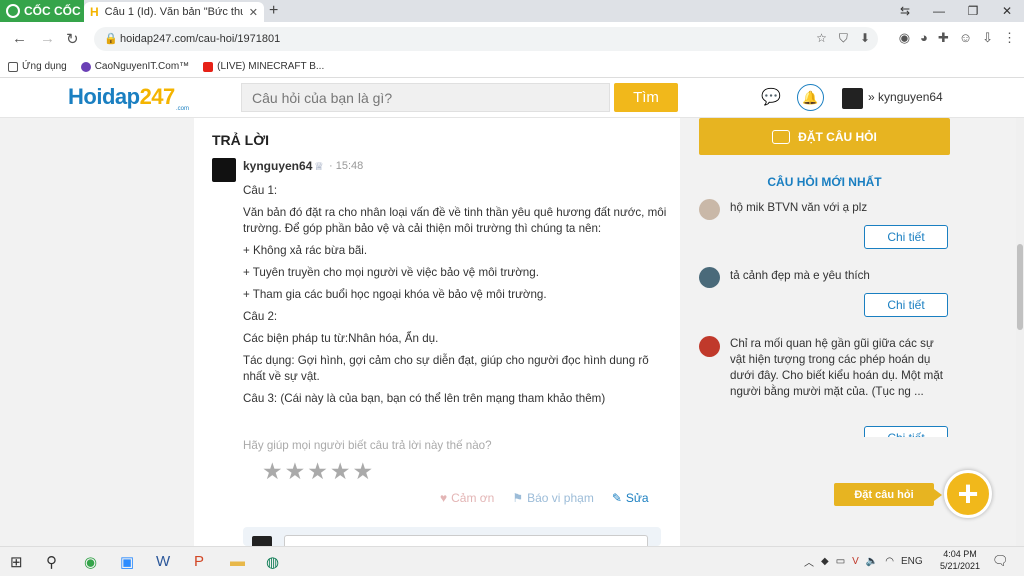 The height and width of the screenshot is (576, 1024). What do you see at coordinates (924, 38) in the screenshot?
I see `extension-color-icon: ◕` at bounding box center [924, 38].